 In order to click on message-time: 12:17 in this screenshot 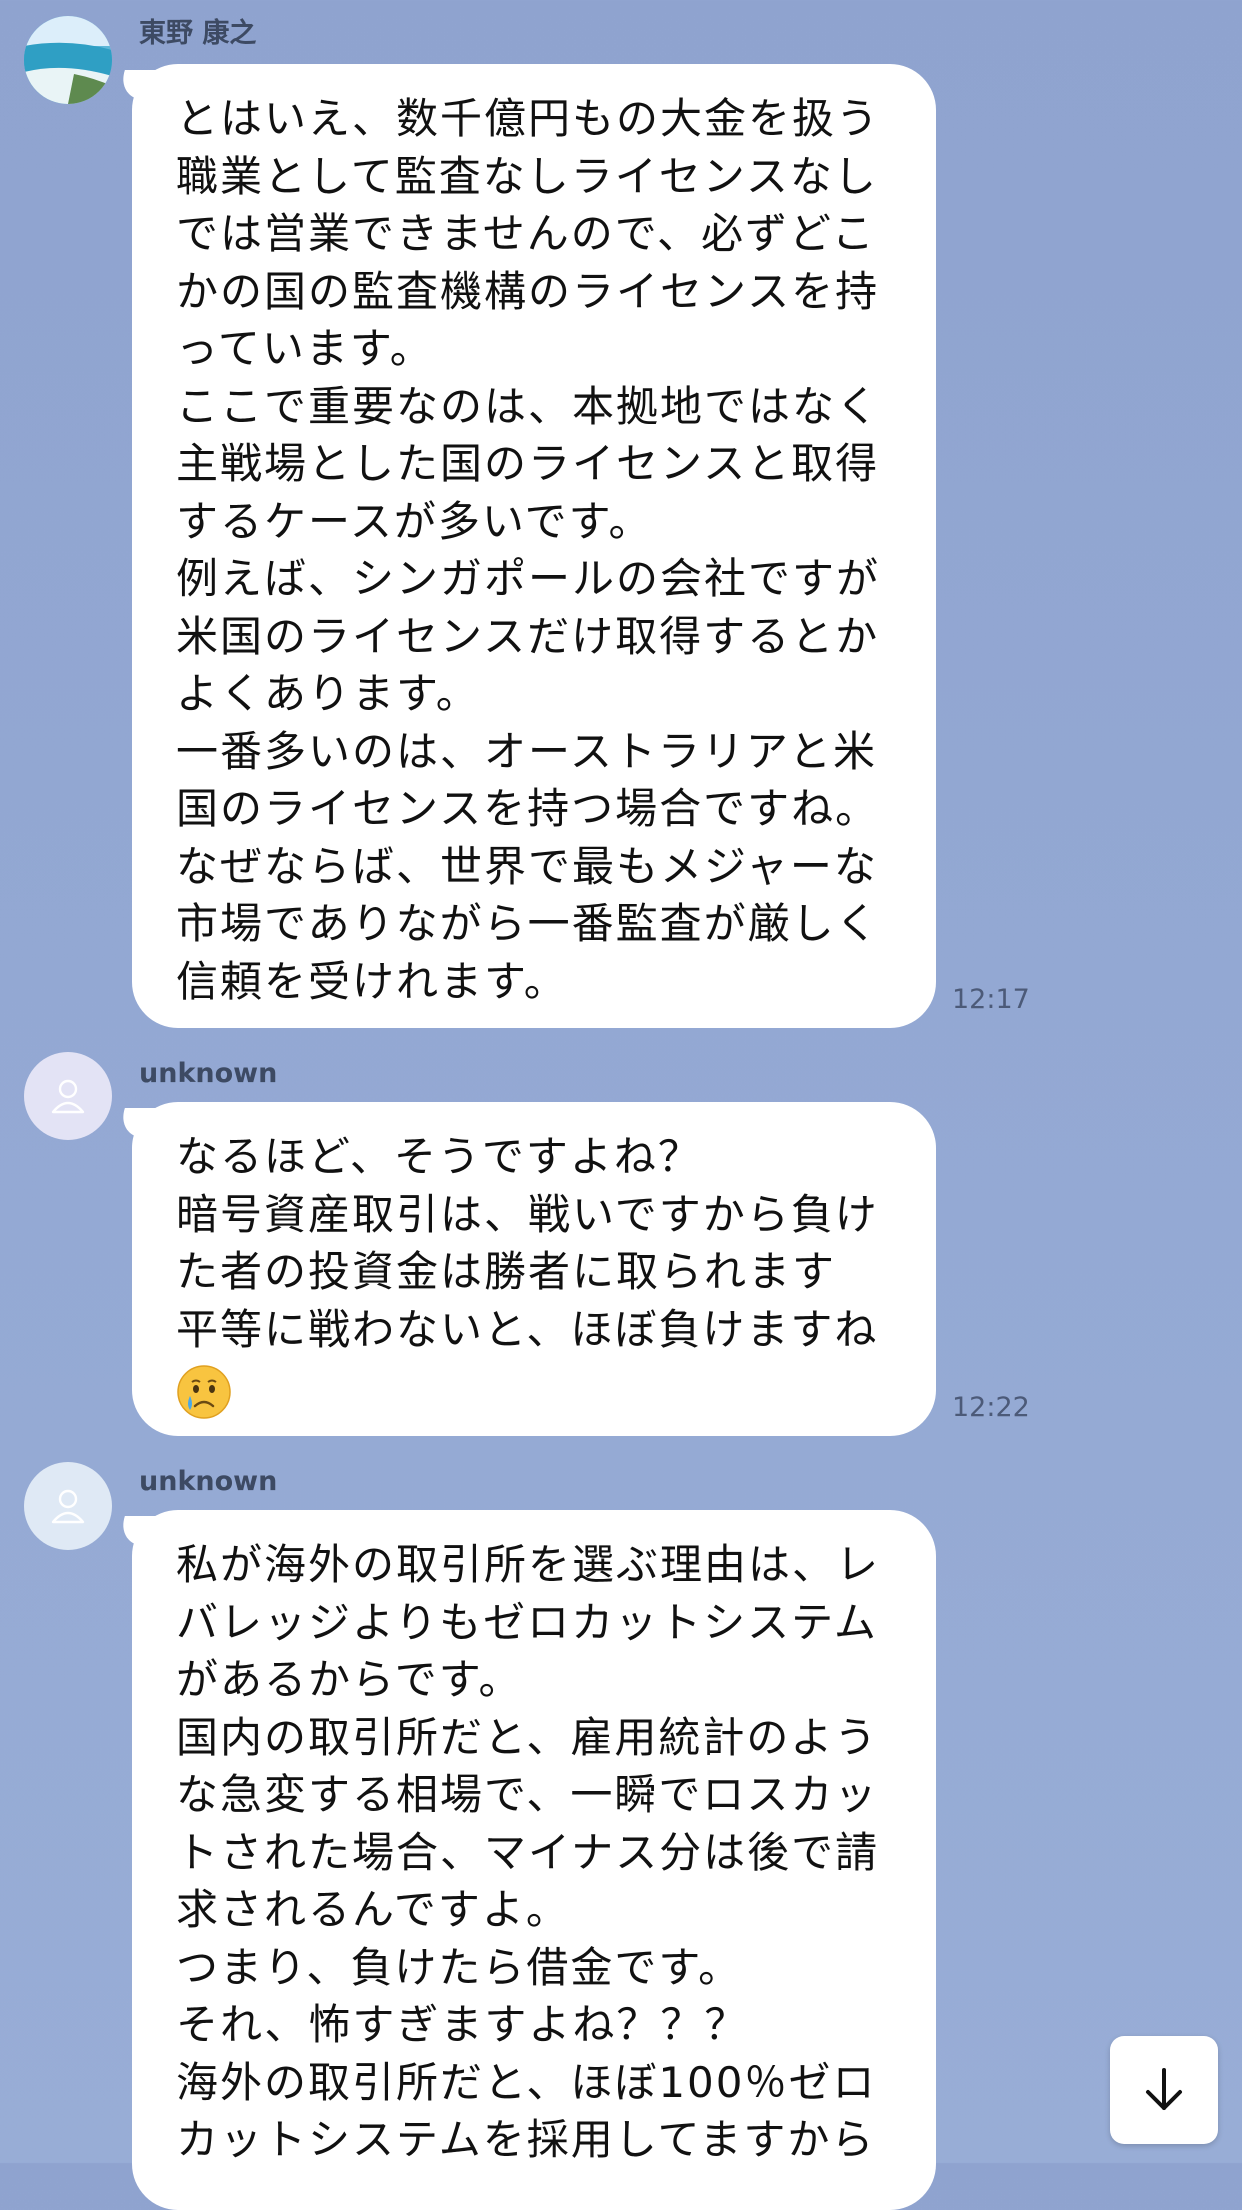, I will do `click(991, 999)`.